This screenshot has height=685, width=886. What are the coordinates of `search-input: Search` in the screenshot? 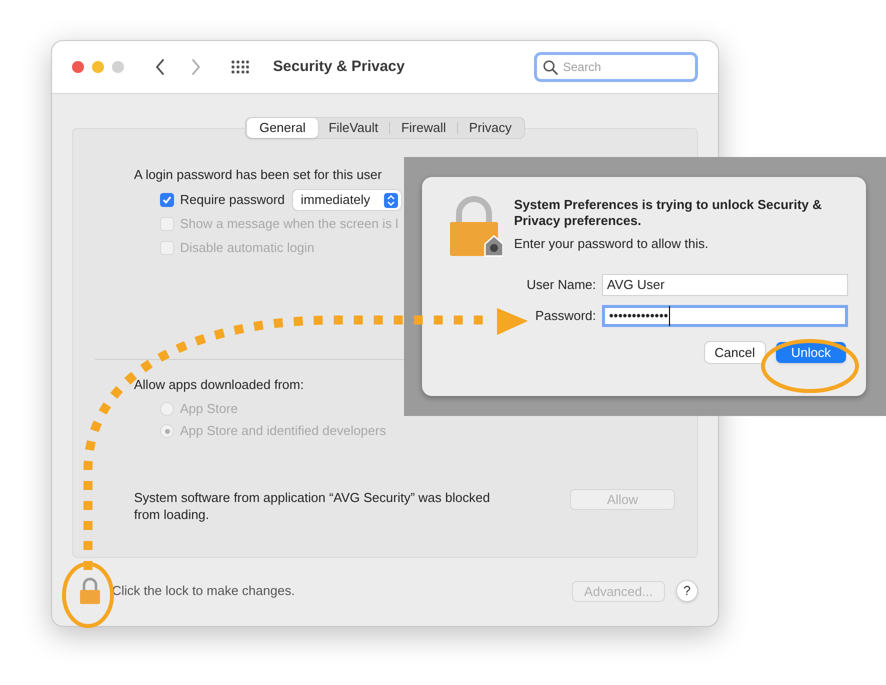 It's located at (618, 67).